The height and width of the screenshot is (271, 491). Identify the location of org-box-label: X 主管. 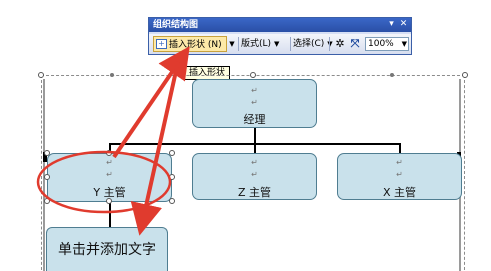
(399, 192).